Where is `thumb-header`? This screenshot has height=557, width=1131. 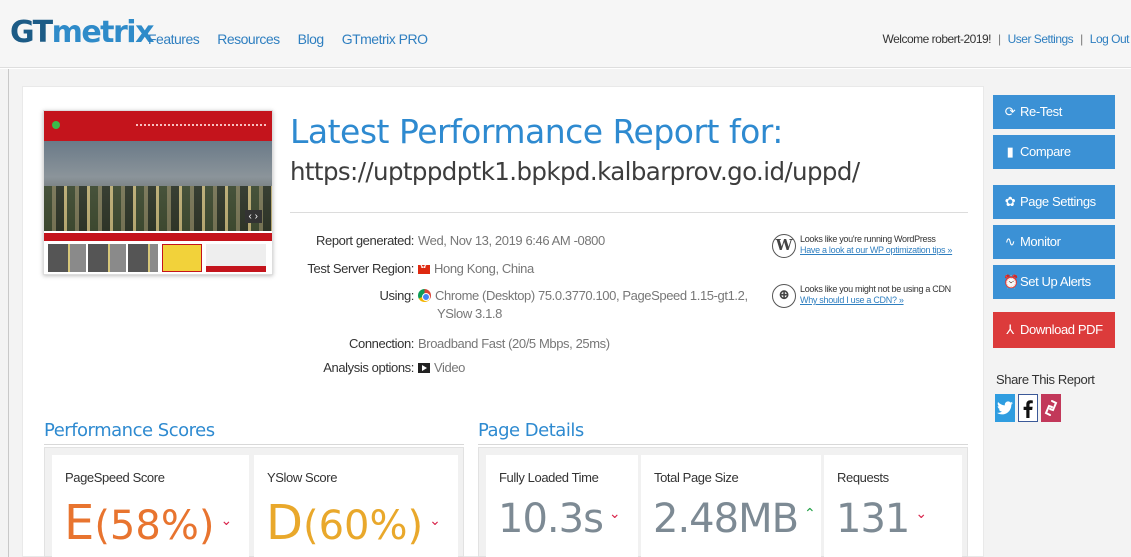 thumb-header is located at coordinates (158, 126).